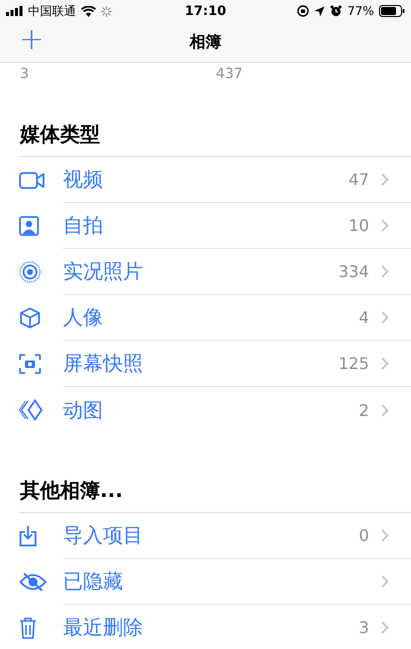  What do you see at coordinates (103, 363) in the screenshot?
I see `album-name: 屏幕快照` at bounding box center [103, 363].